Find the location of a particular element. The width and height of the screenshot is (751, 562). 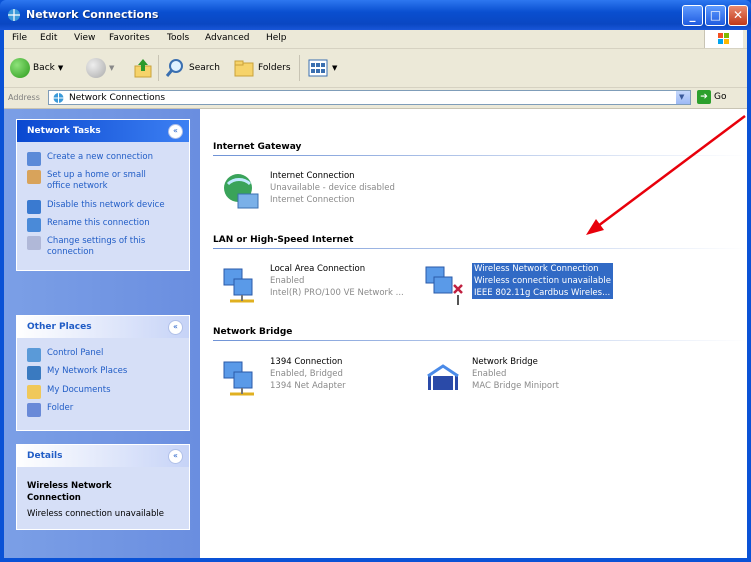

annotation-arrow-line is located at coordinates (671, 171).